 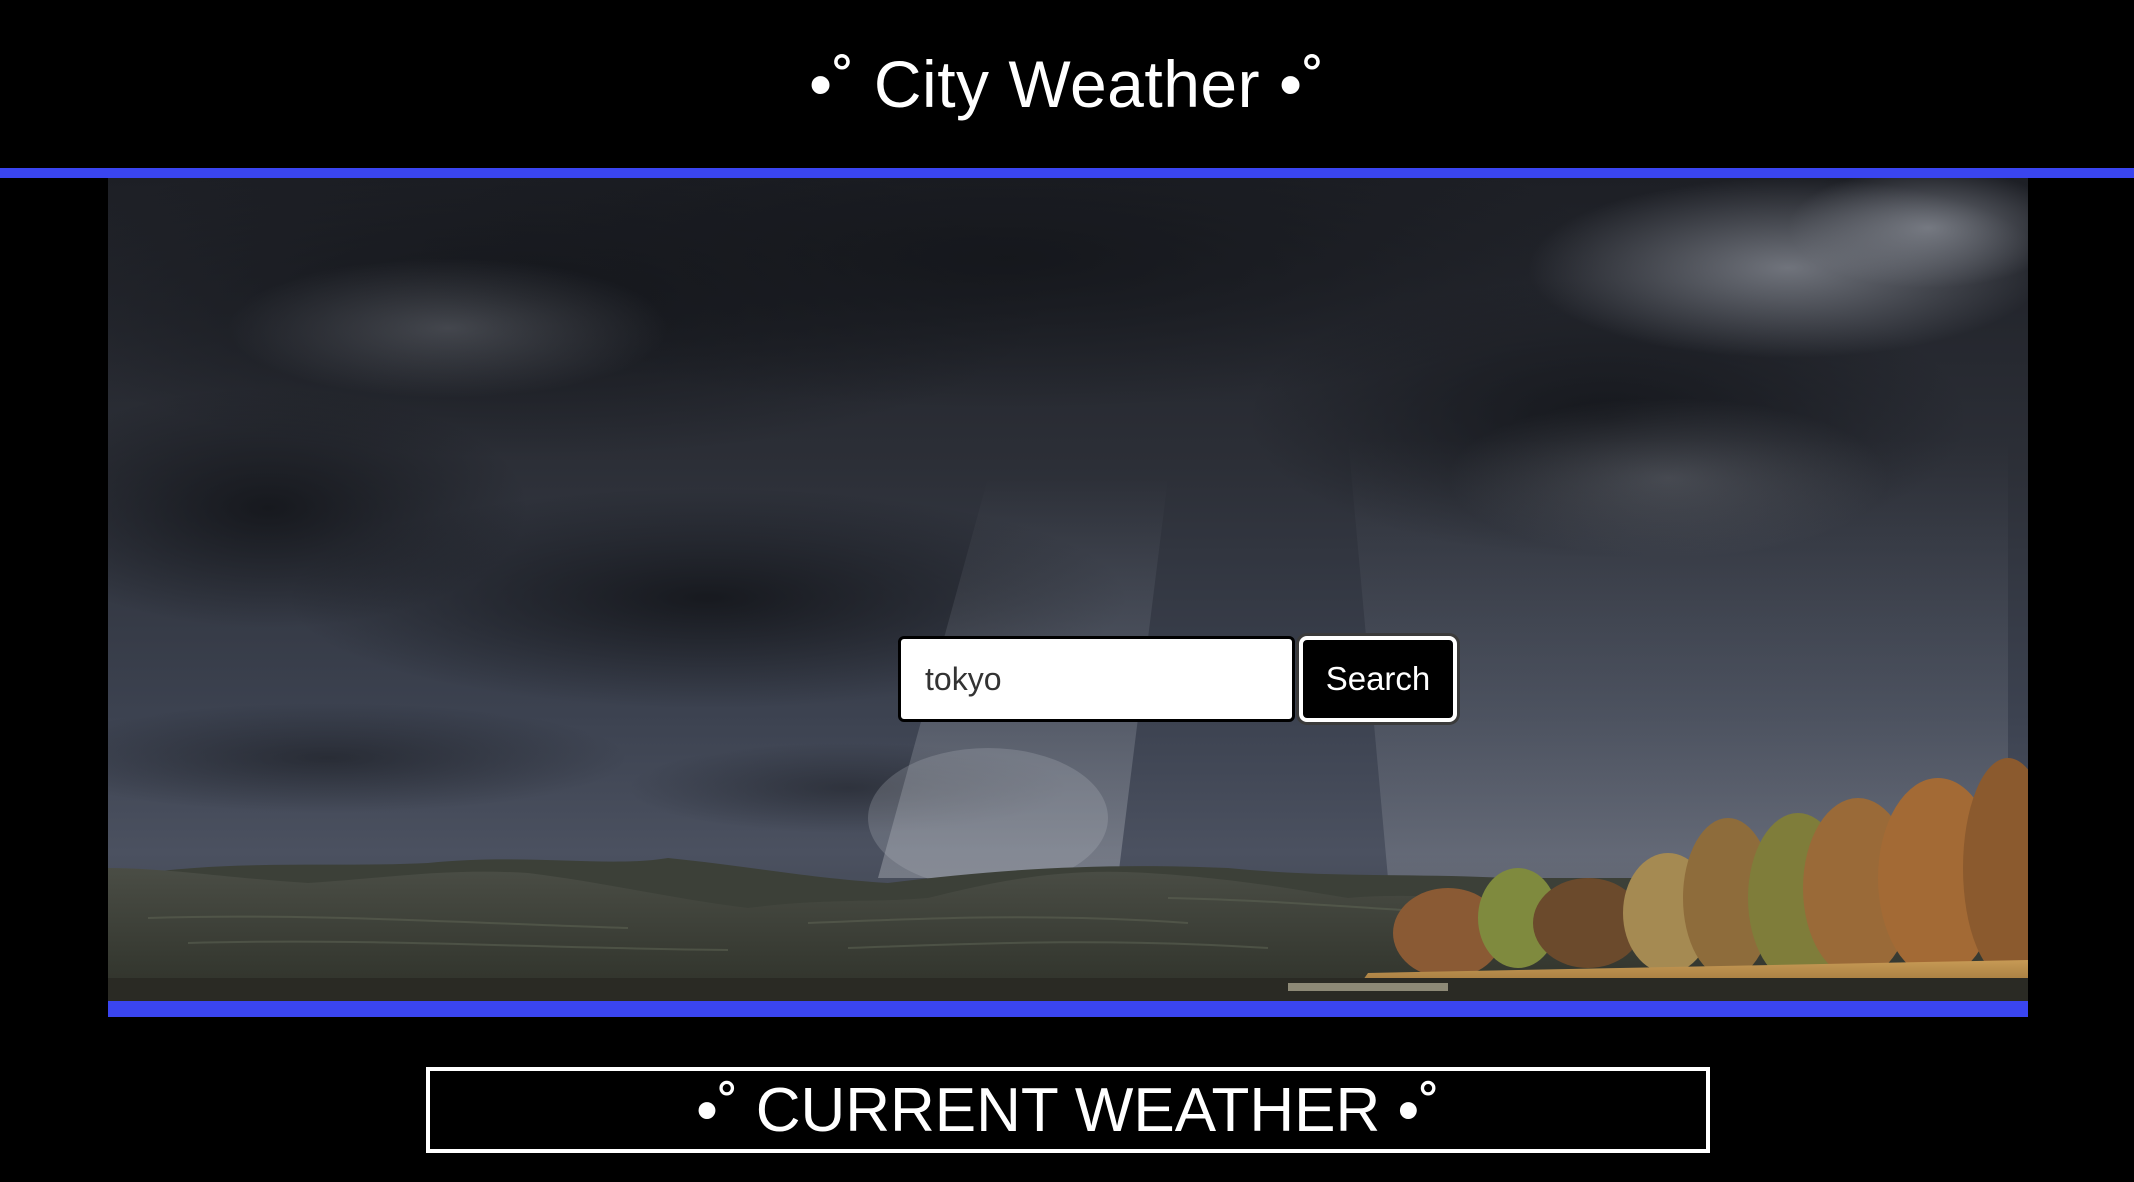 What do you see at coordinates (1067, 173) in the screenshot?
I see `header-divider` at bounding box center [1067, 173].